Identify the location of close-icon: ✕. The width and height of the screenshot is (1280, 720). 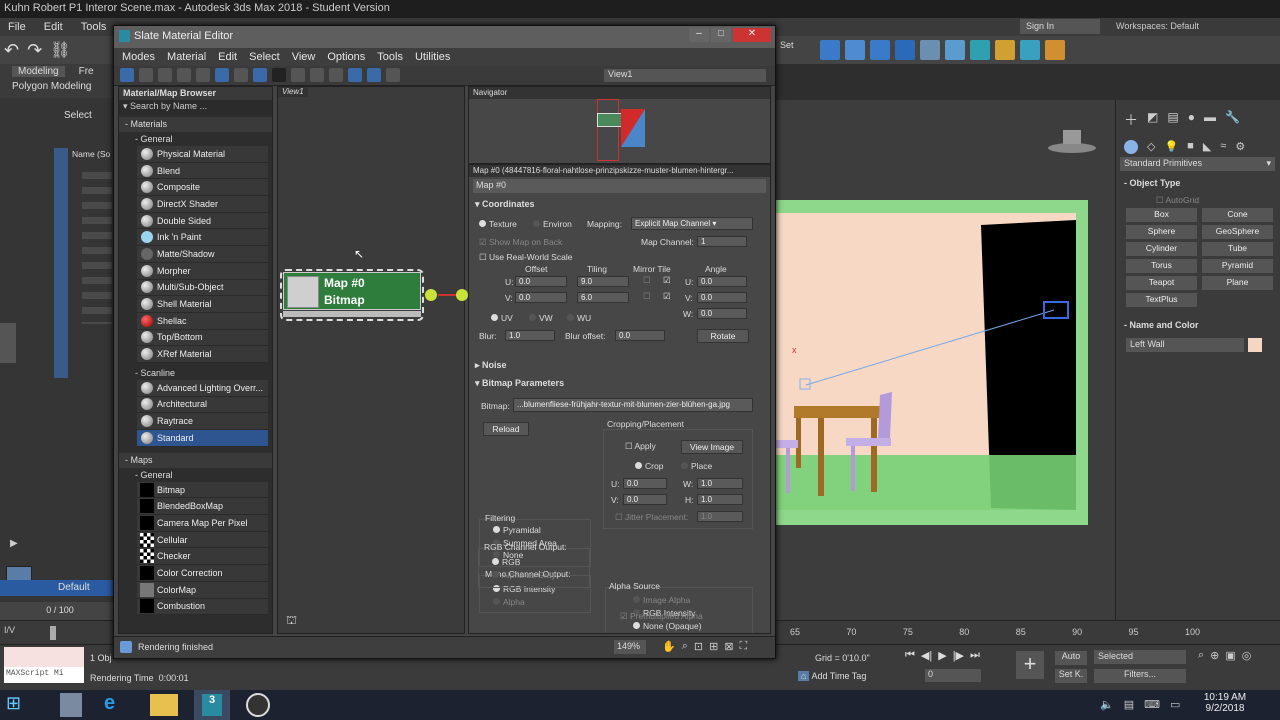
(752, 35).